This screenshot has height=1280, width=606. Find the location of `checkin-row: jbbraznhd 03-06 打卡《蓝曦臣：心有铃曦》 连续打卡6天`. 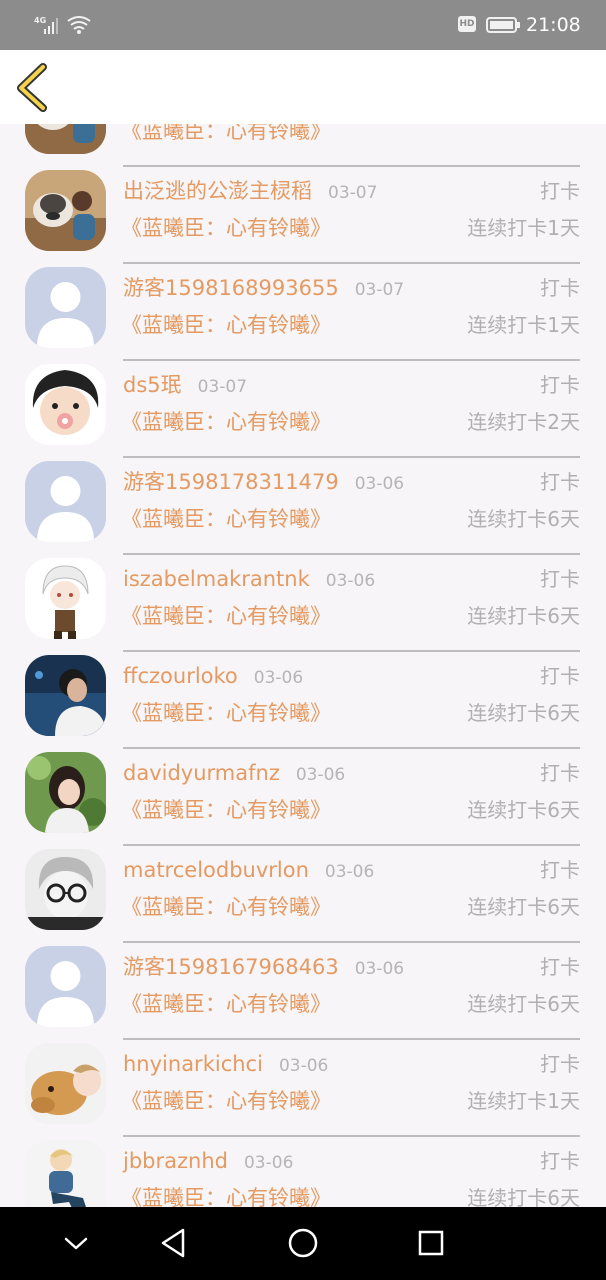

checkin-row: jbbraznhd 03-06 打卡《蓝曦臣：心有铃曦》 连续打卡6天 is located at coordinates (303, 1165).